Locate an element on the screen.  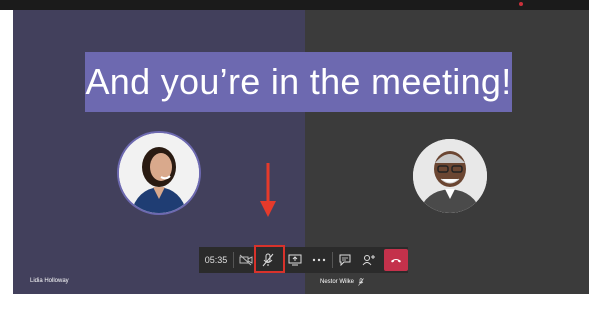
bottom-margin is located at coordinates (294, 311).